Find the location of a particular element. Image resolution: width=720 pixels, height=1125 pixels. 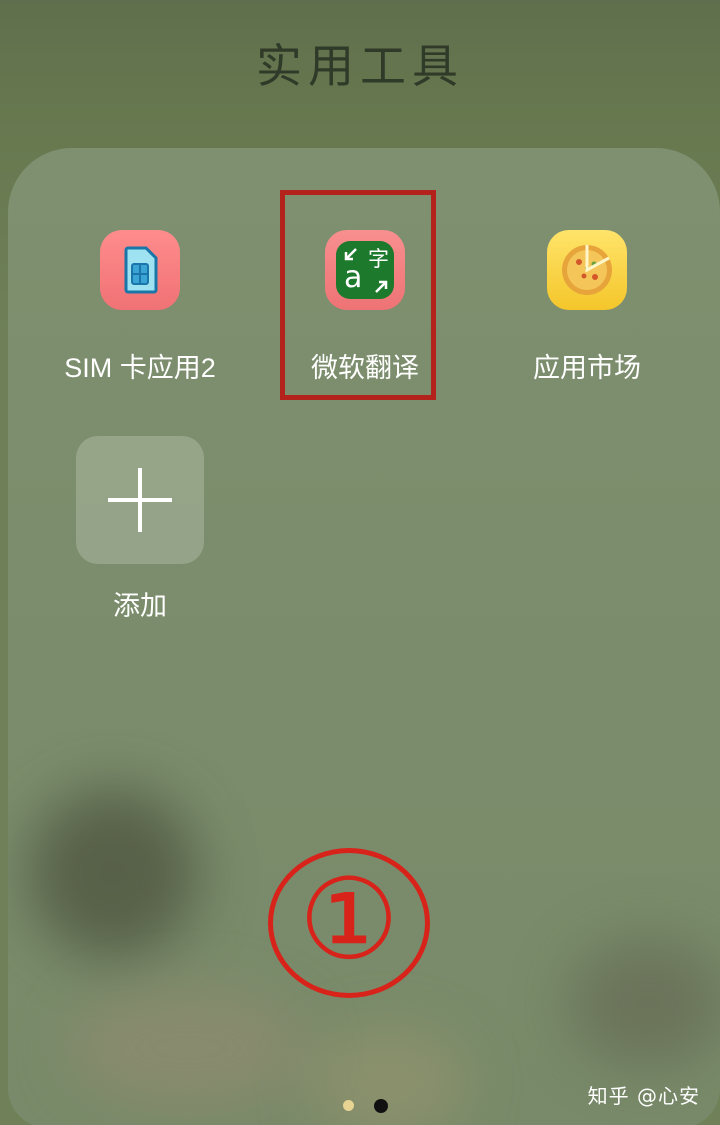

watermark: 知乎 @心安 is located at coordinates (643, 1096).